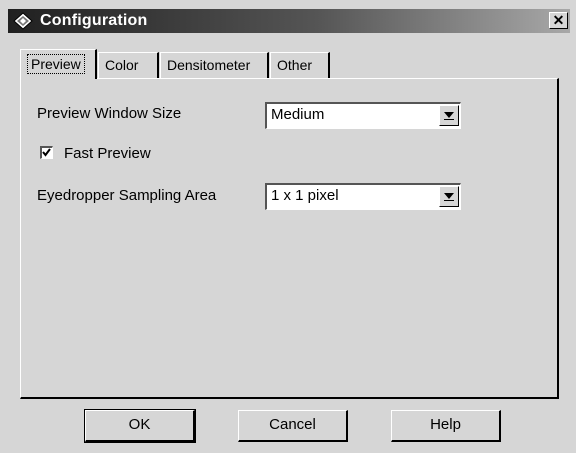  I want to click on tab-densitometer: Densitometer, so click(214, 65).